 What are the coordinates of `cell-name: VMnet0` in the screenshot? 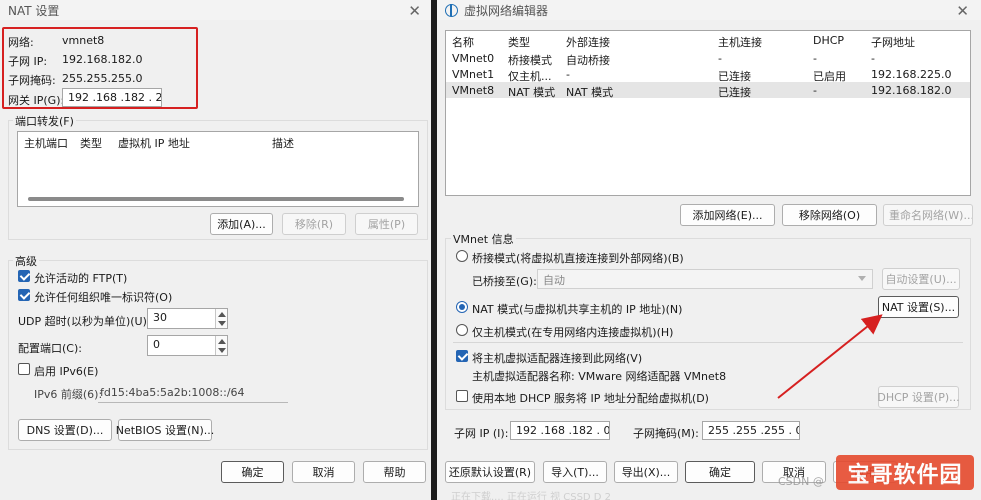 It's located at (473, 58).